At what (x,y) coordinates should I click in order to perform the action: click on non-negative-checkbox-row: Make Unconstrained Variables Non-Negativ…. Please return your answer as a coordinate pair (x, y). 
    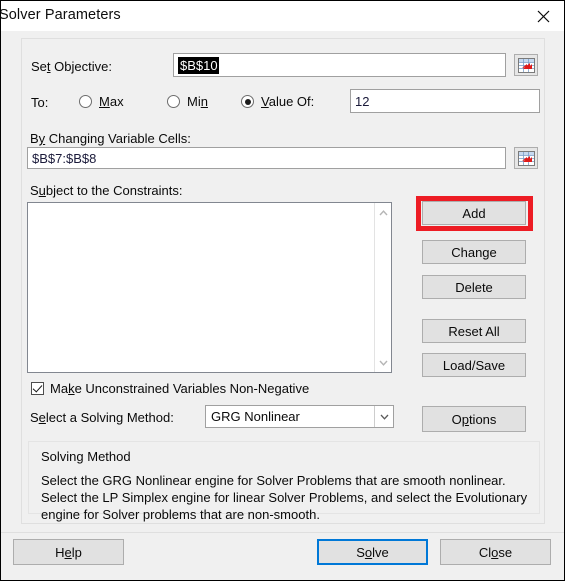
    Looking at the image, I should click on (170, 388).